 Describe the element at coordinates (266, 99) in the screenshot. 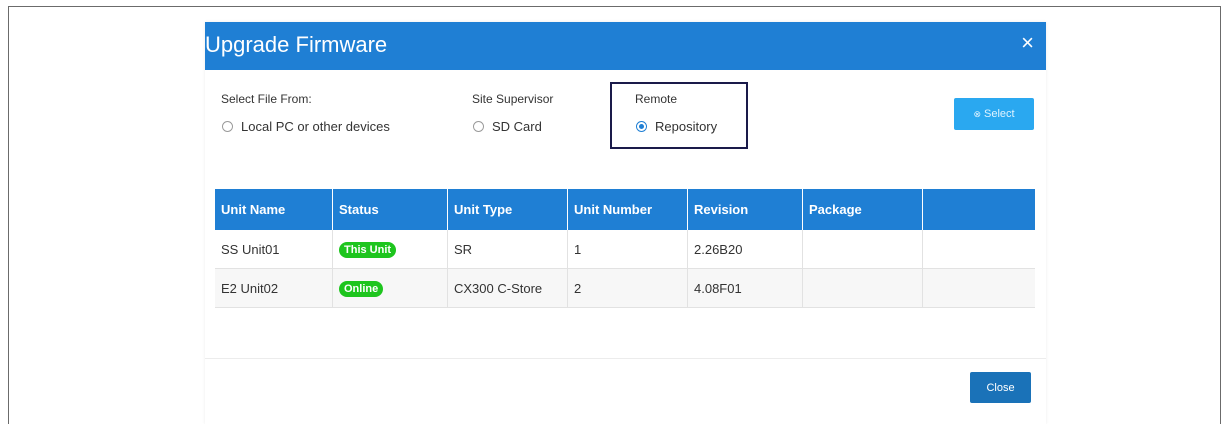

I see `select-file-from-label: Select File From:` at that location.